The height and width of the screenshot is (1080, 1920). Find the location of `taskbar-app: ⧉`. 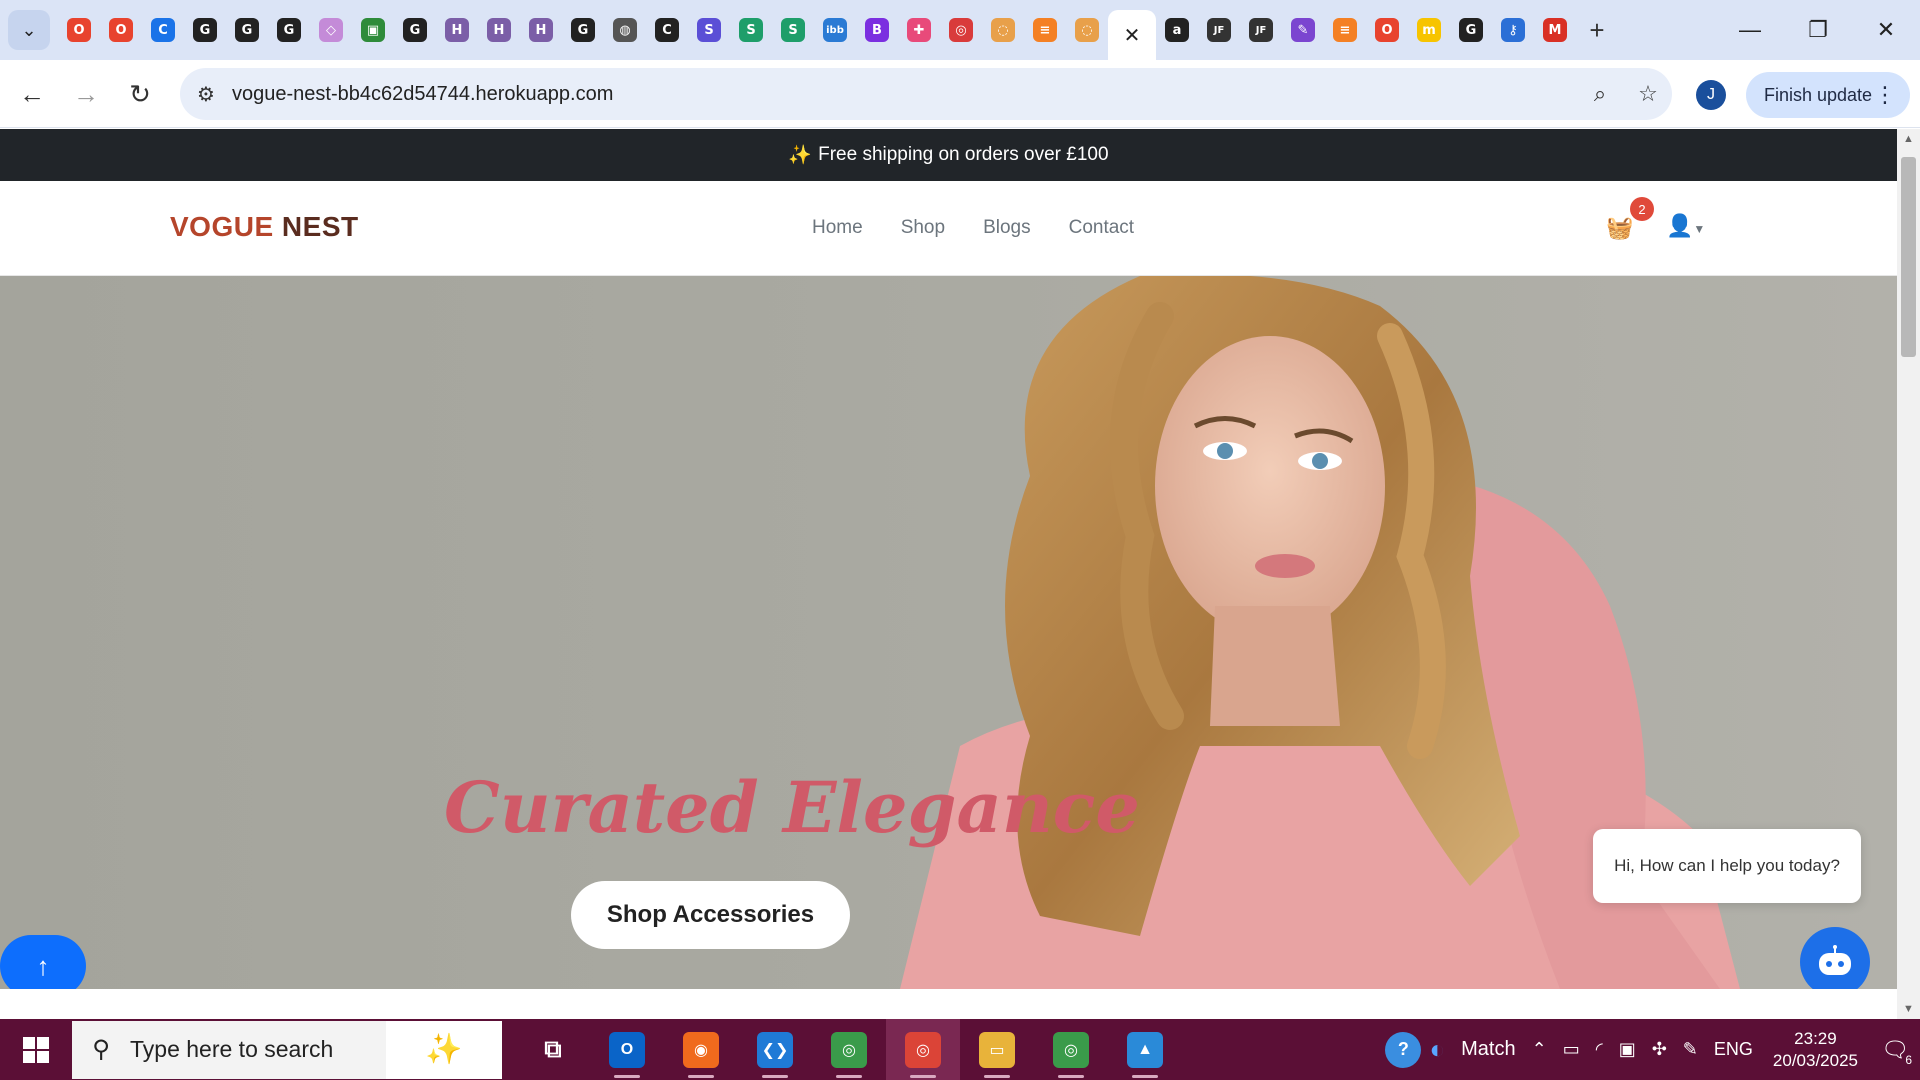

taskbar-app: ⧉ is located at coordinates (553, 1049).